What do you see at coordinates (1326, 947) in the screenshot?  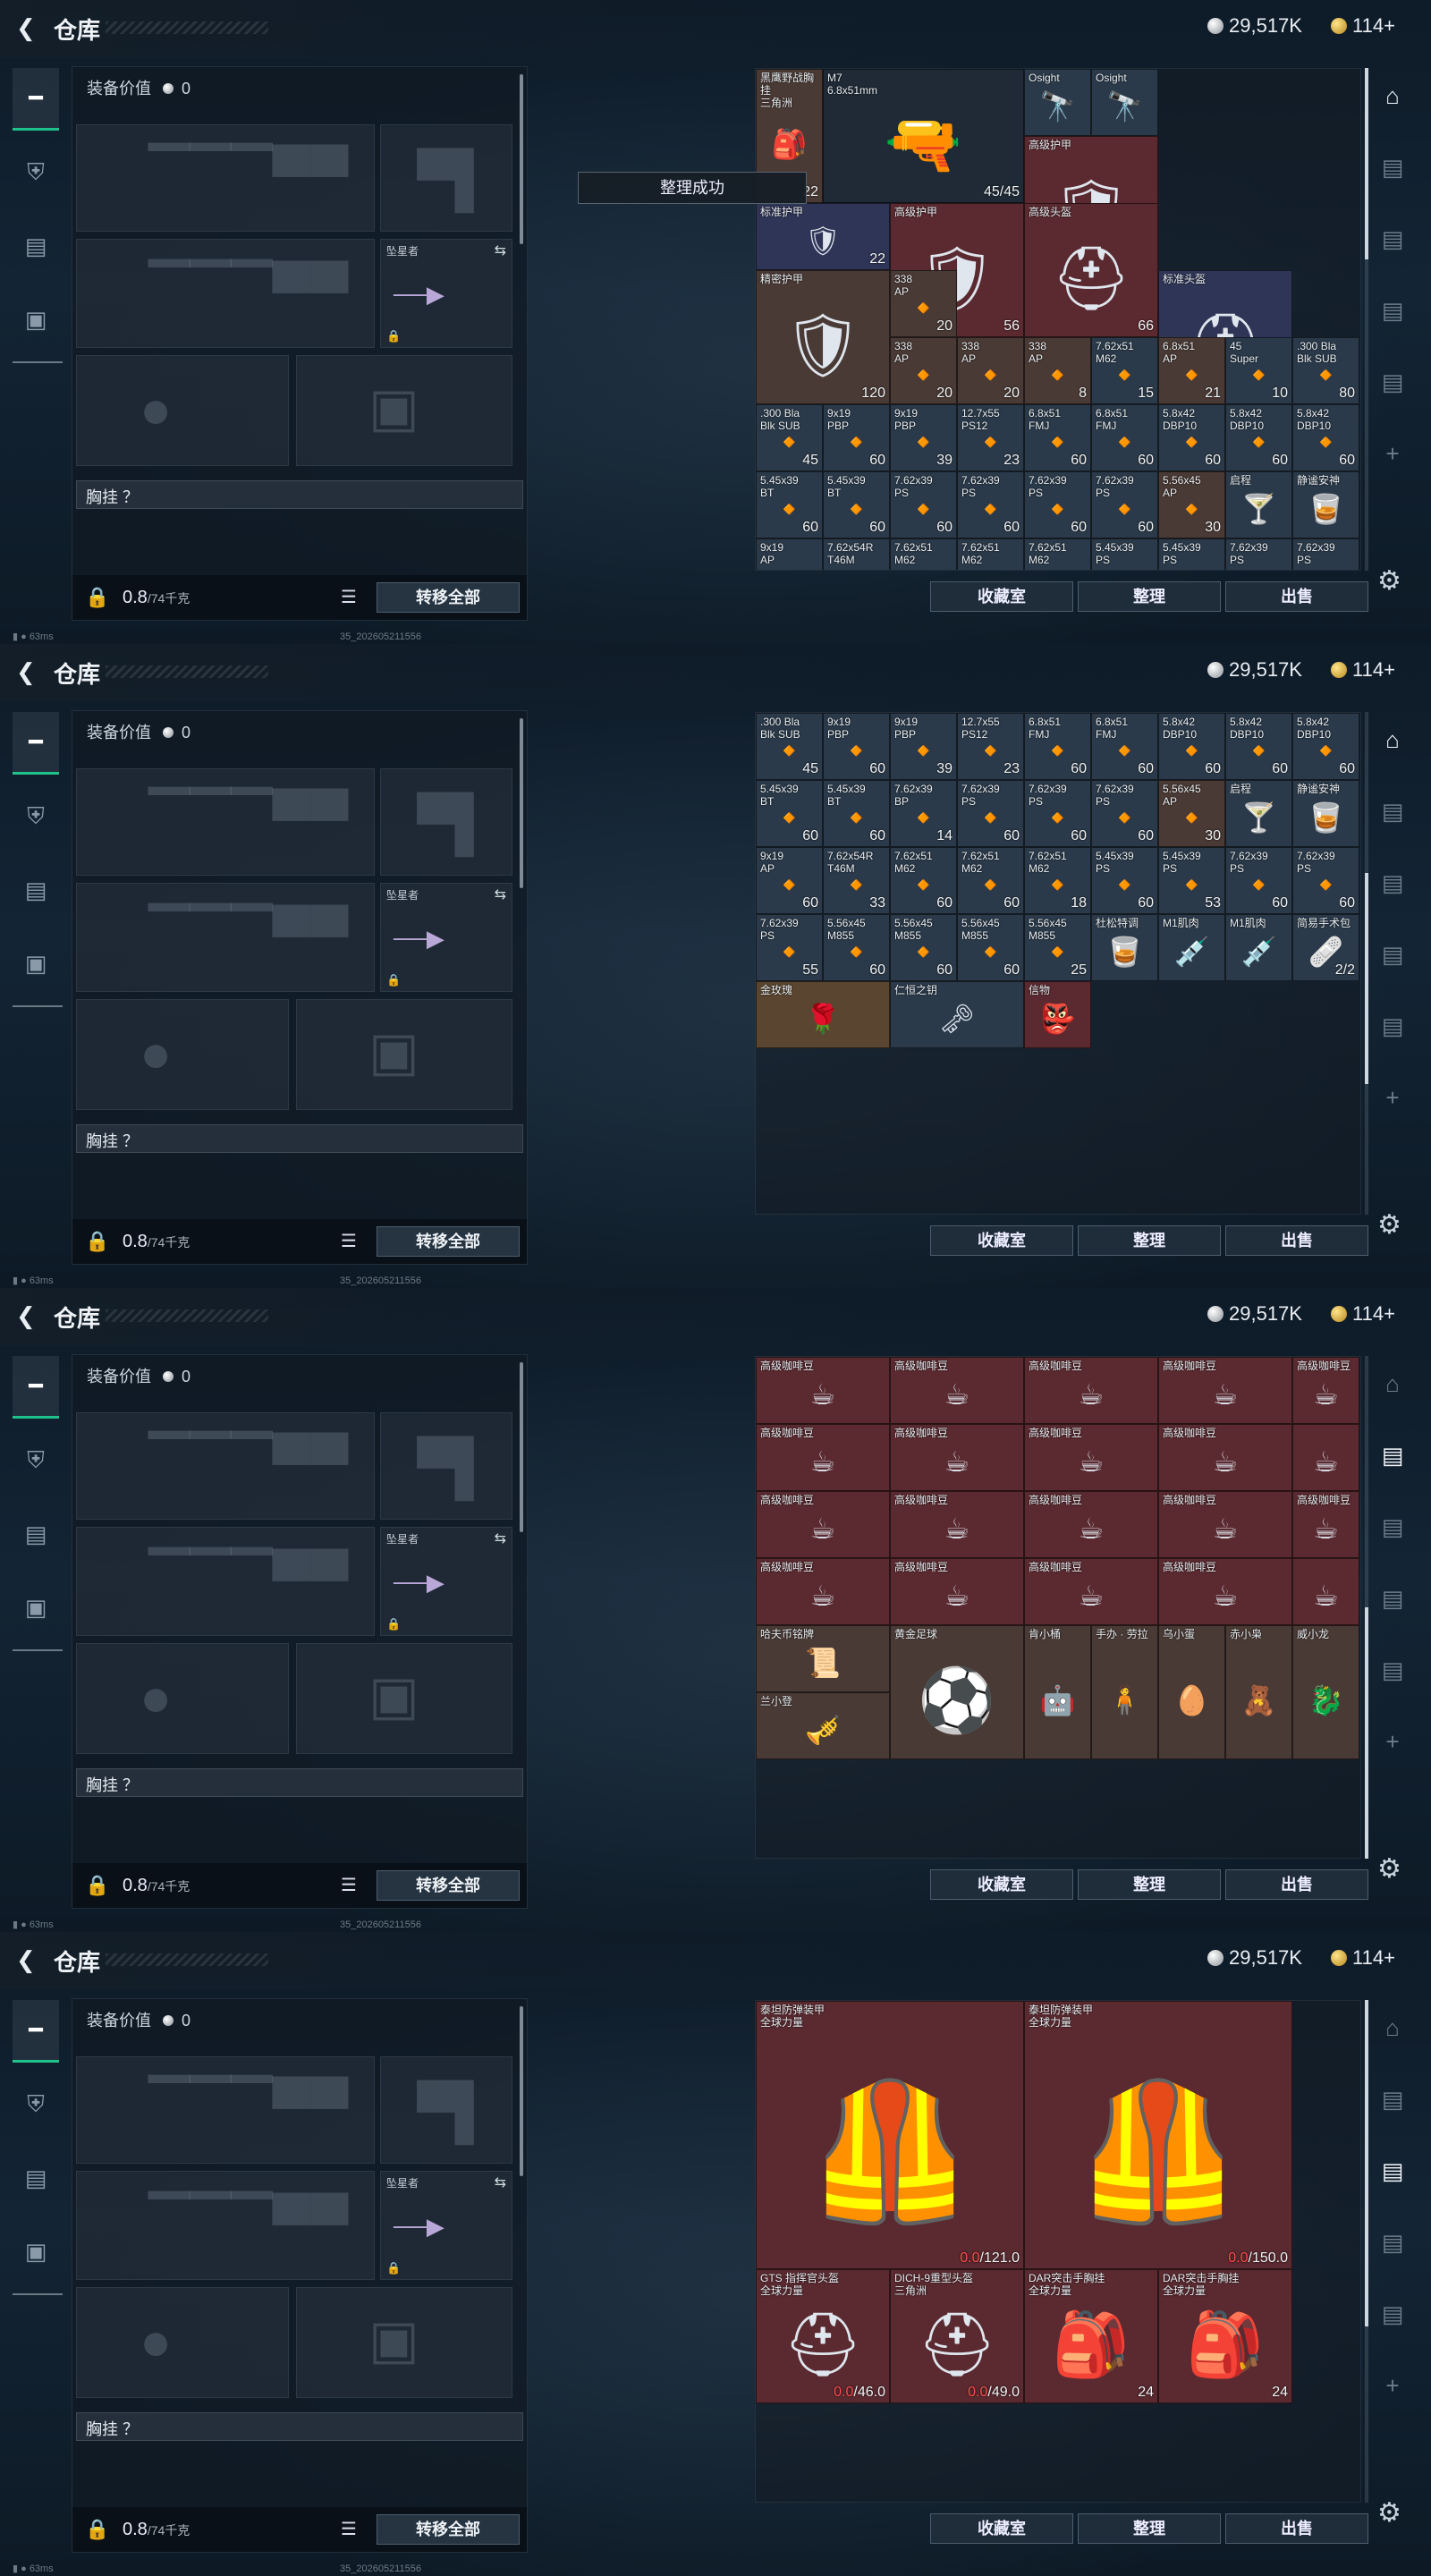 I see `inventory-item: 🩹 简易手术包 2/2` at bounding box center [1326, 947].